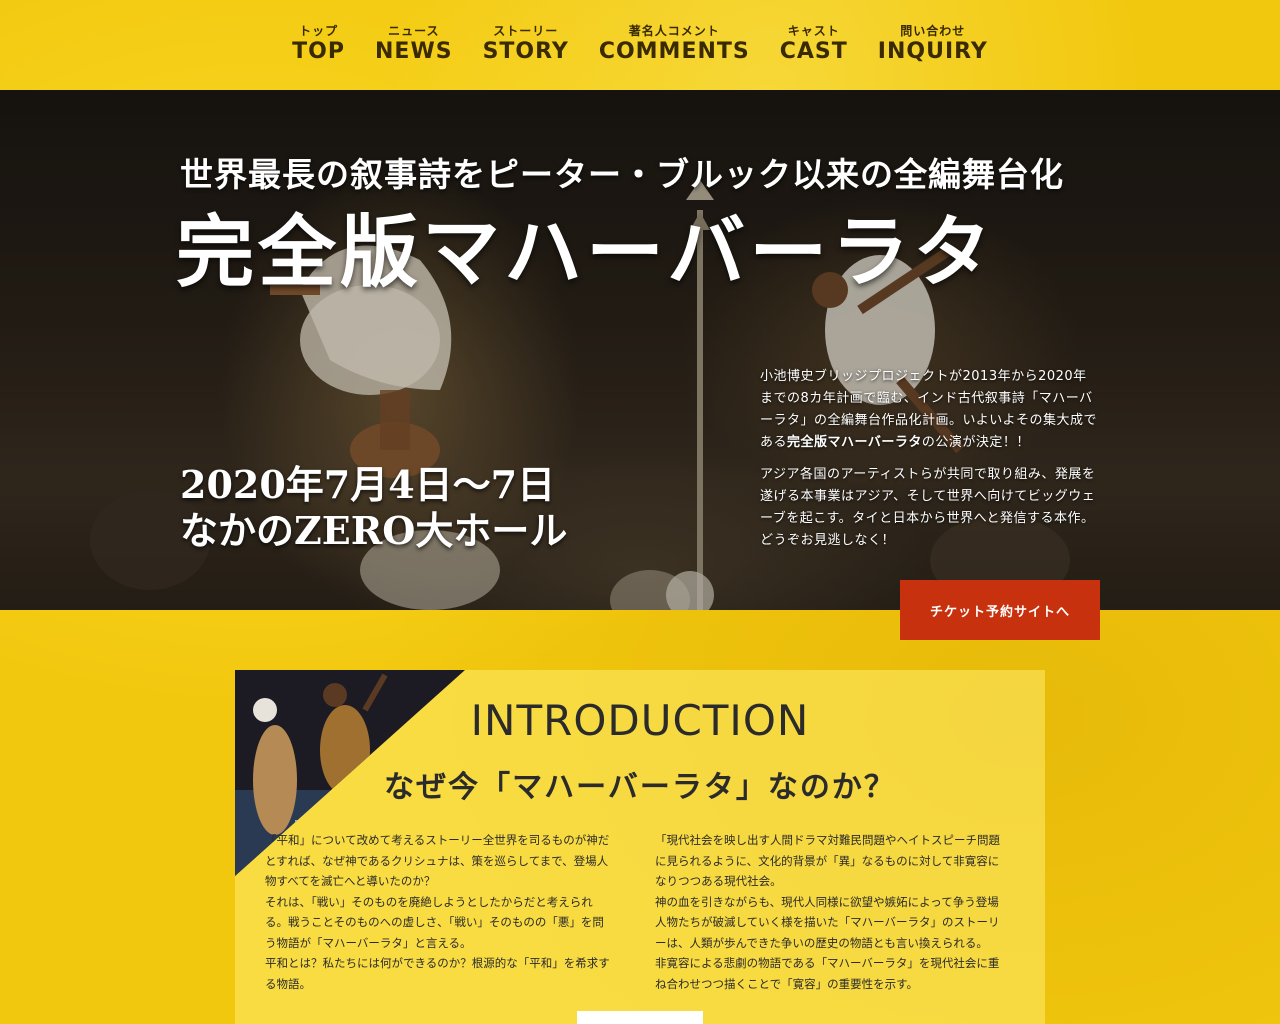 The width and height of the screenshot is (1280, 1024). What do you see at coordinates (1000, 610) in the screenshot?
I see `ticket-reservation-button: チケット予約サイトへ` at bounding box center [1000, 610].